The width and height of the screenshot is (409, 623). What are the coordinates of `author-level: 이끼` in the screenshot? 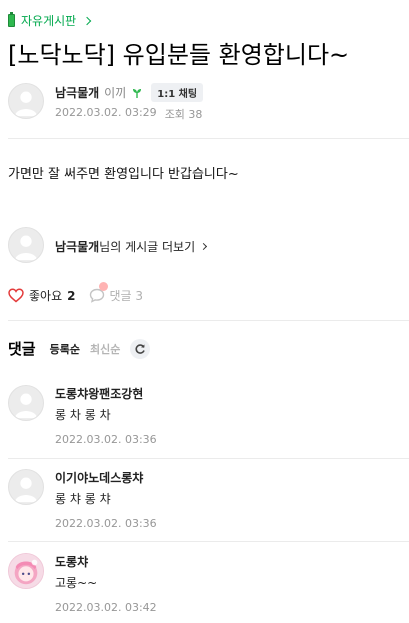 It's located at (115, 93).